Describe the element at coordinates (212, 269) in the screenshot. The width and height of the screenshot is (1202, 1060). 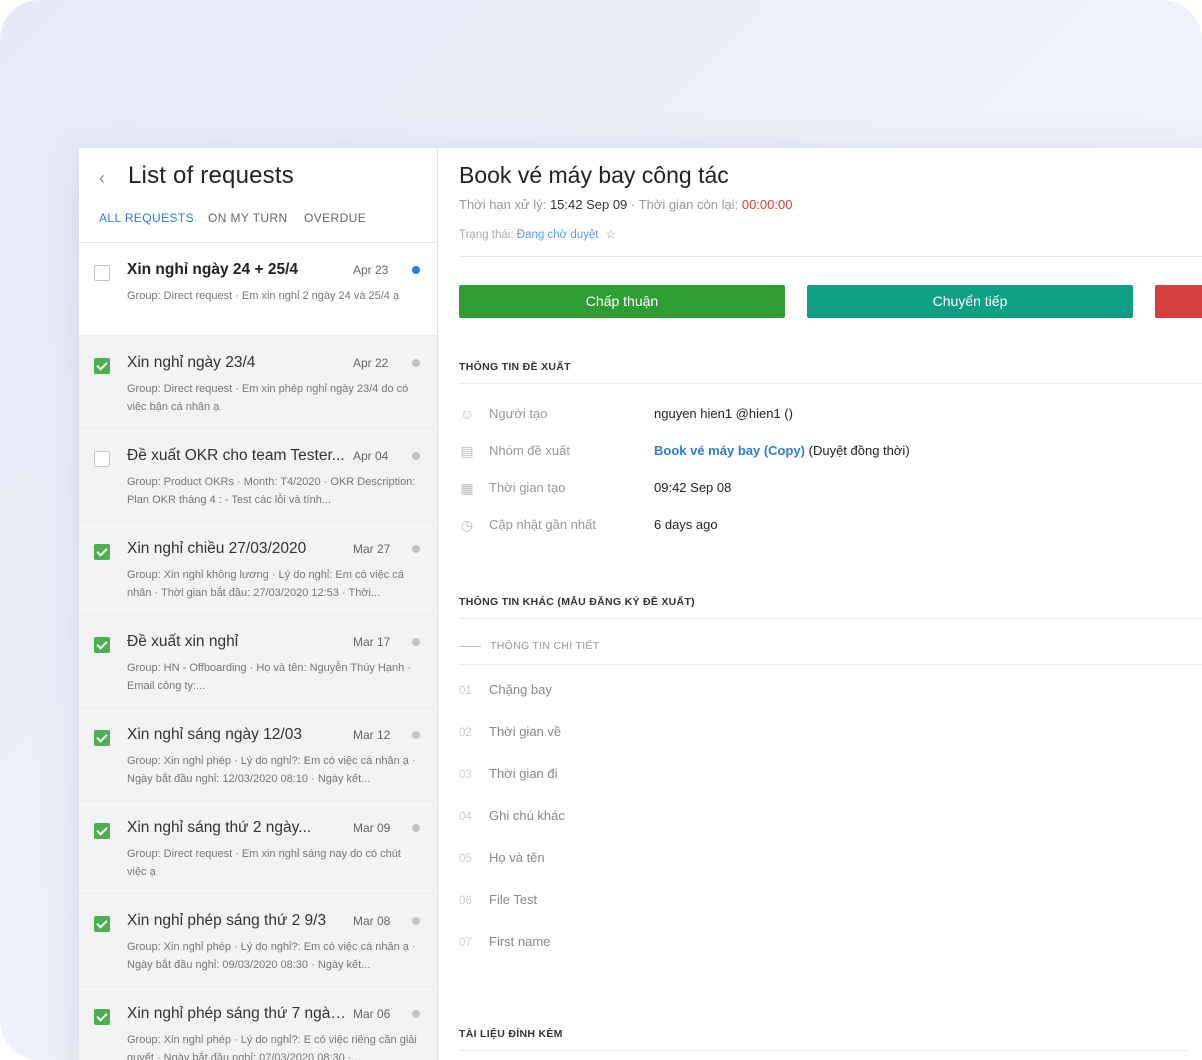
I see `request-title: Xin nghỉ ngày 24 + 25/4` at that location.